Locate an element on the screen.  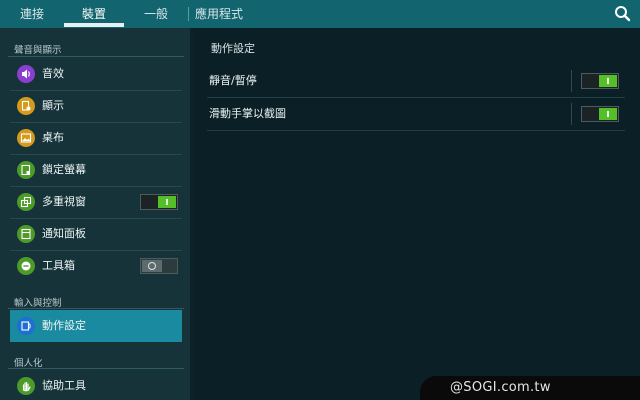
sidebar-item-toolbox: 工具箱 is located at coordinates (96, 266).